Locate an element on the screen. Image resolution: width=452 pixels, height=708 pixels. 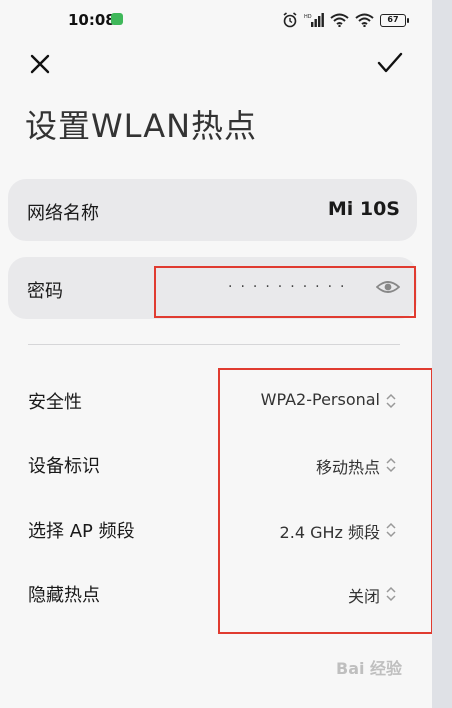
app-notification-icon is located at coordinates (117, 19).